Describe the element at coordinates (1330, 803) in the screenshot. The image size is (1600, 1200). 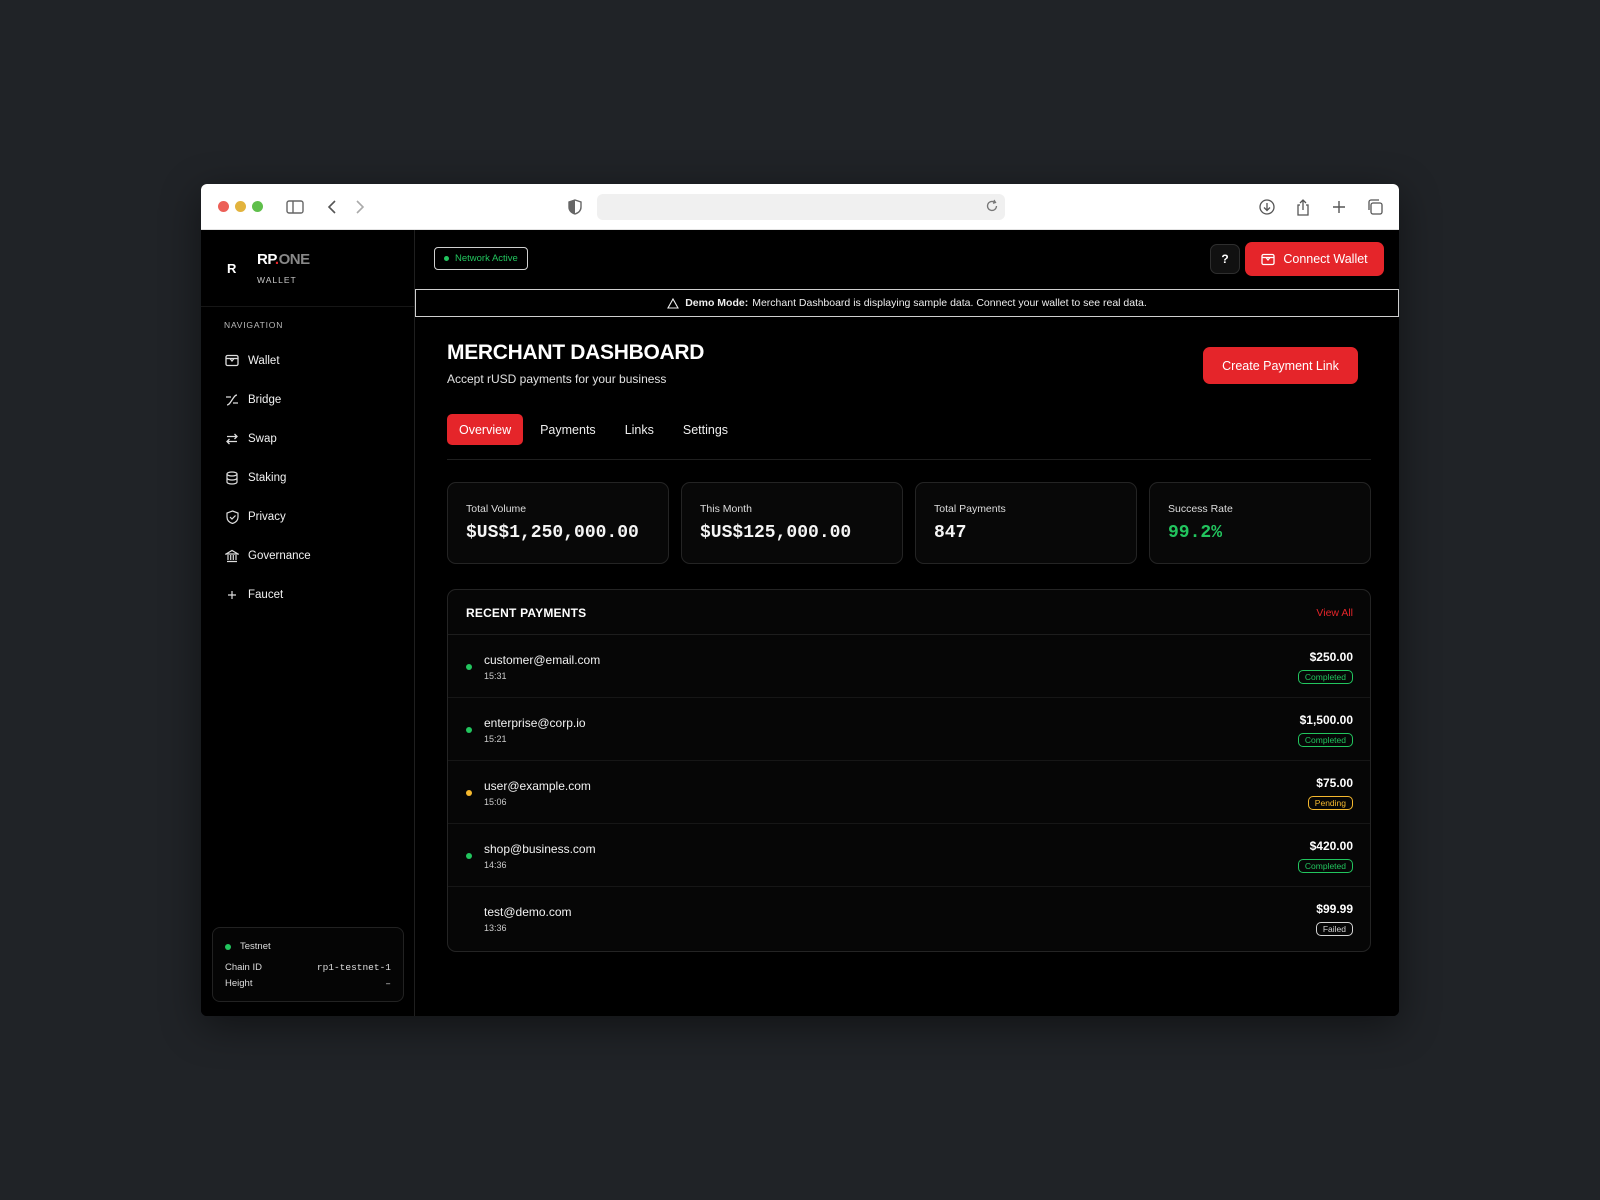
I see `status-badge: Pending` at that location.